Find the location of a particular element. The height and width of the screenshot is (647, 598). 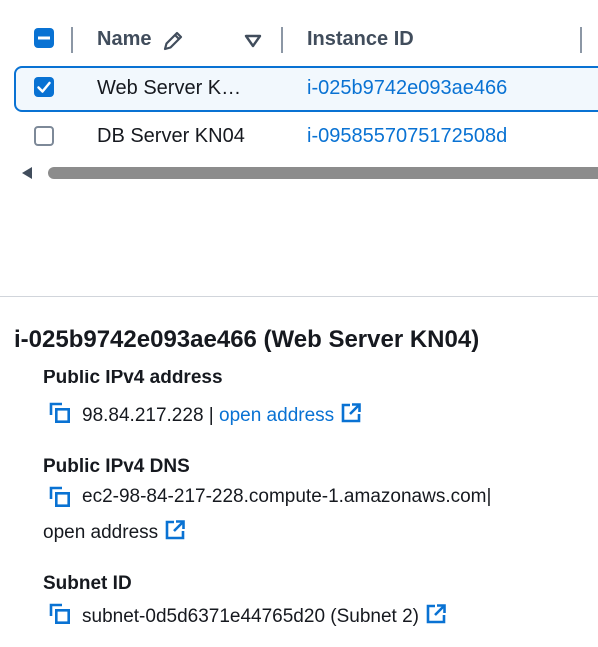

instance-id-link: i-025b9742e093ae466 is located at coordinates (407, 88).